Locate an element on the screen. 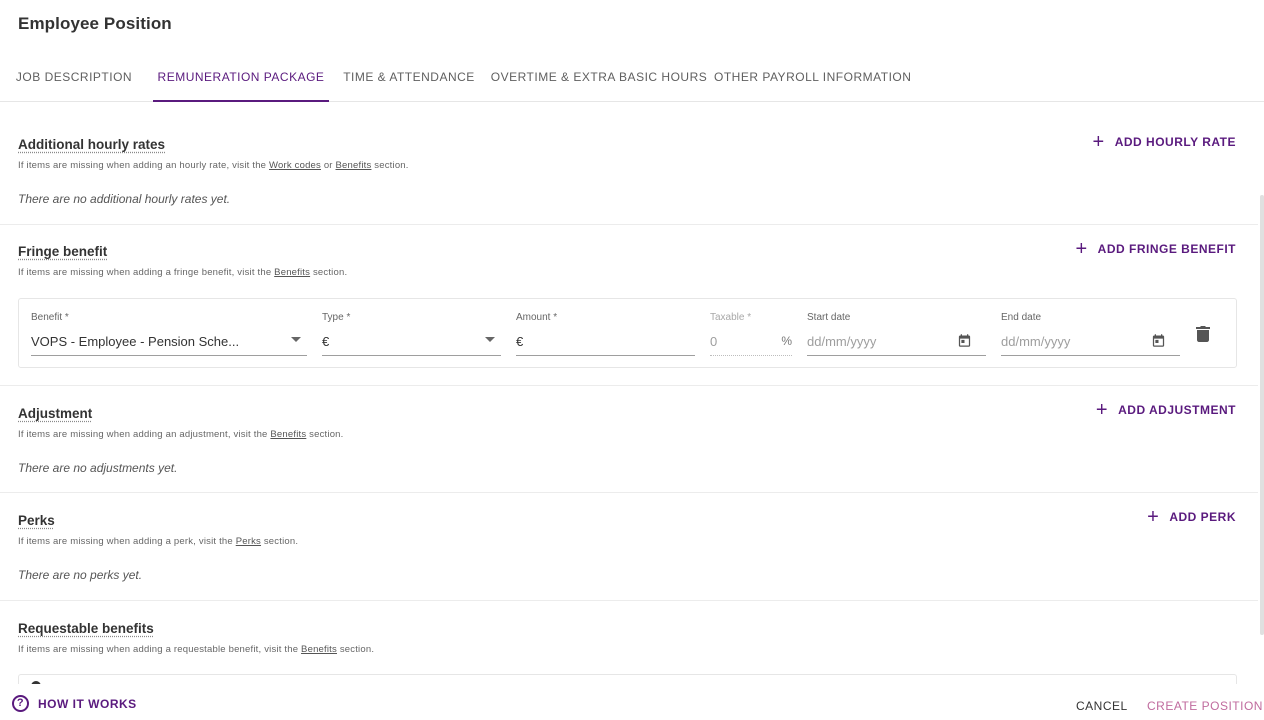 This screenshot has width=1264, height=720. empty-state: There are no adjustments yet. is located at coordinates (98, 468).